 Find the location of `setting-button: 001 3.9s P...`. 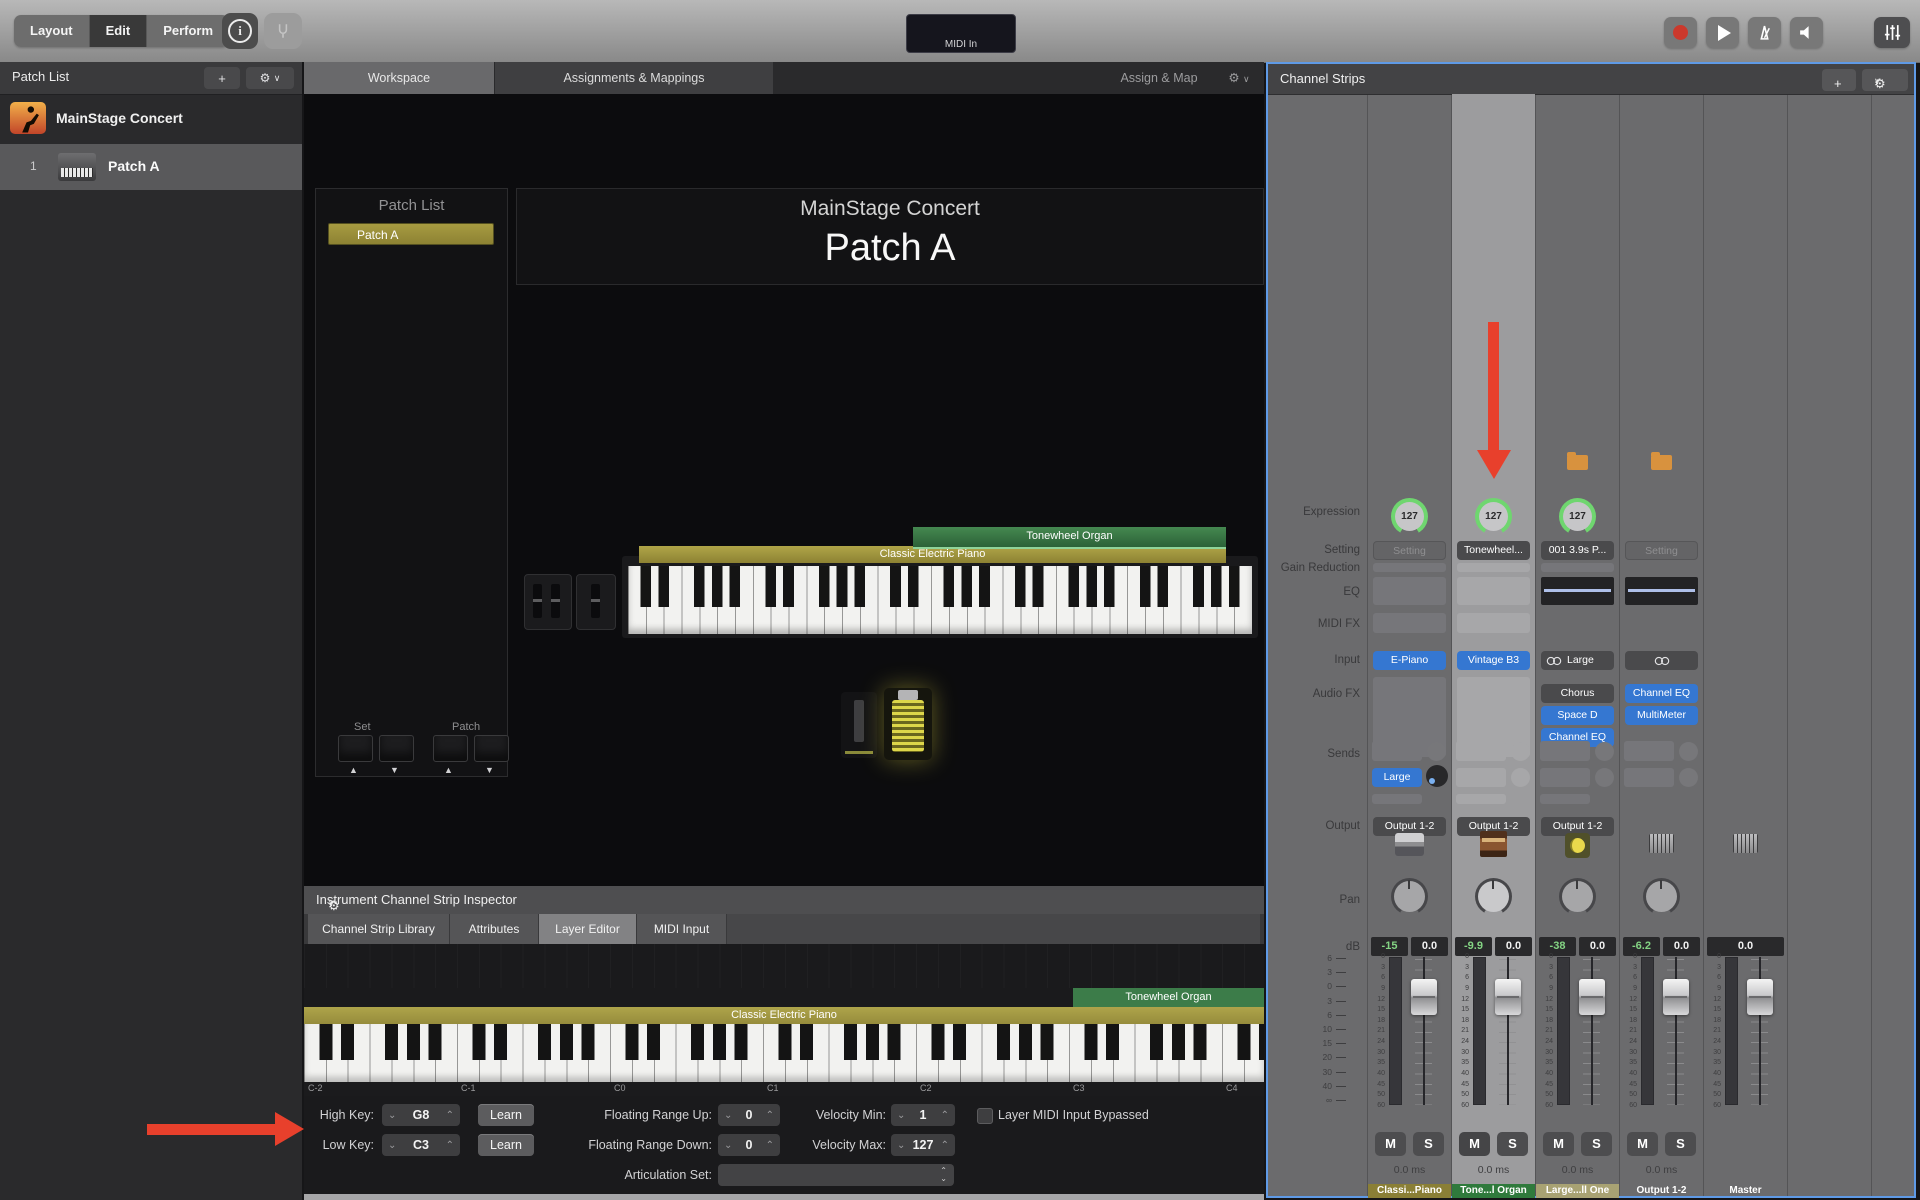

setting-button: 001 3.9s P... is located at coordinates (1577, 550).